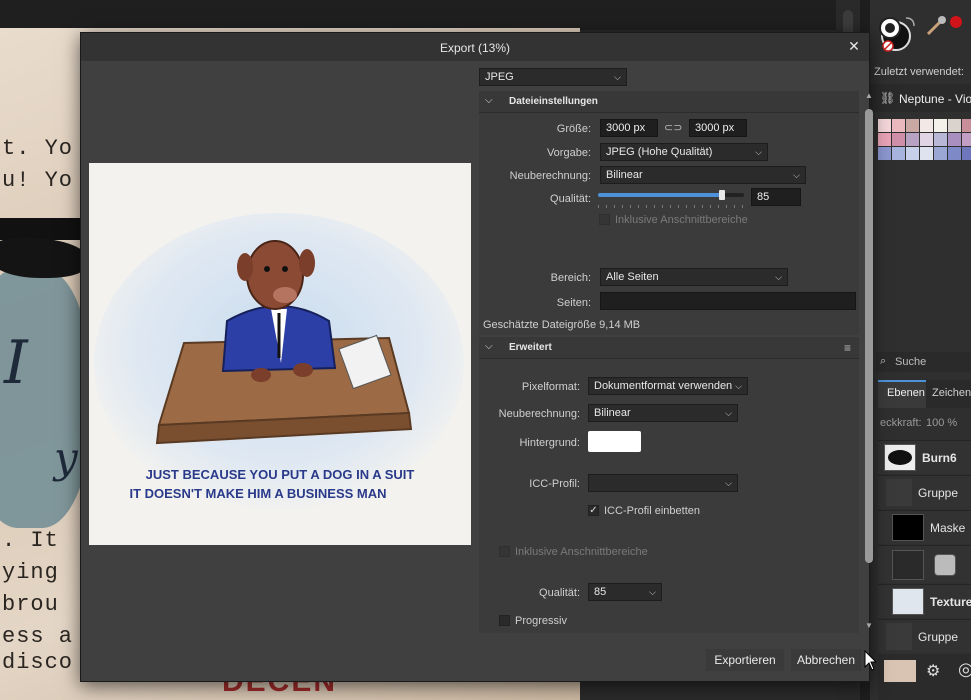 The height and width of the screenshot is (700, 971). What do you see at coordinates (612, 413) in the screenshot?
I see `resample-value: Bilinear` at bounding box center [612, 413].